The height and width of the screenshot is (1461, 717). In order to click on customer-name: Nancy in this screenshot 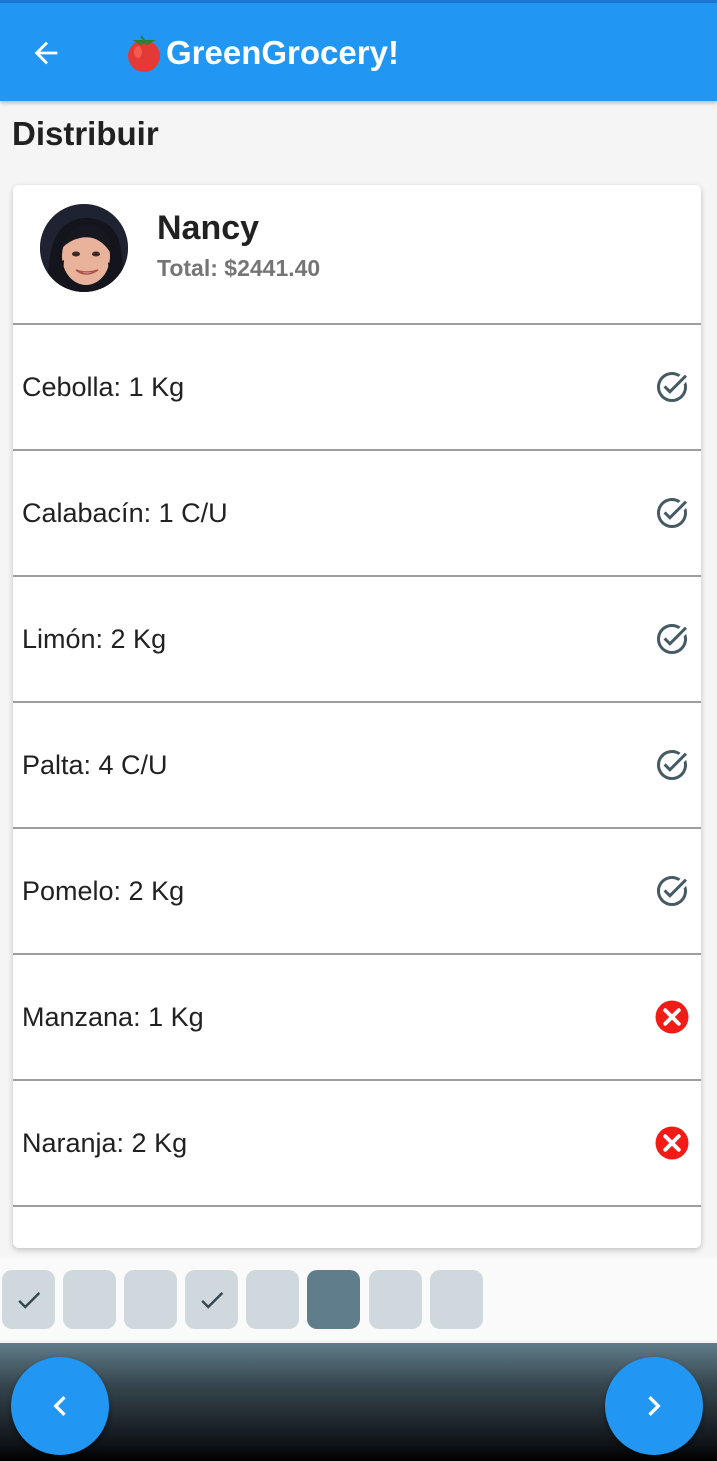, I will do `click(208, 228)`.